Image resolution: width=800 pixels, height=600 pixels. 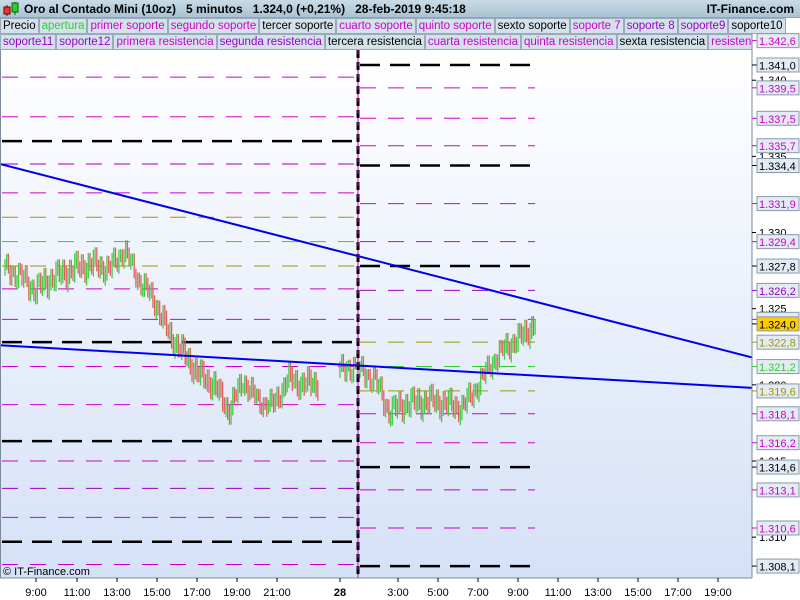 I want to click on level-price-label: 1.329,4, so click(x=776, y=242).